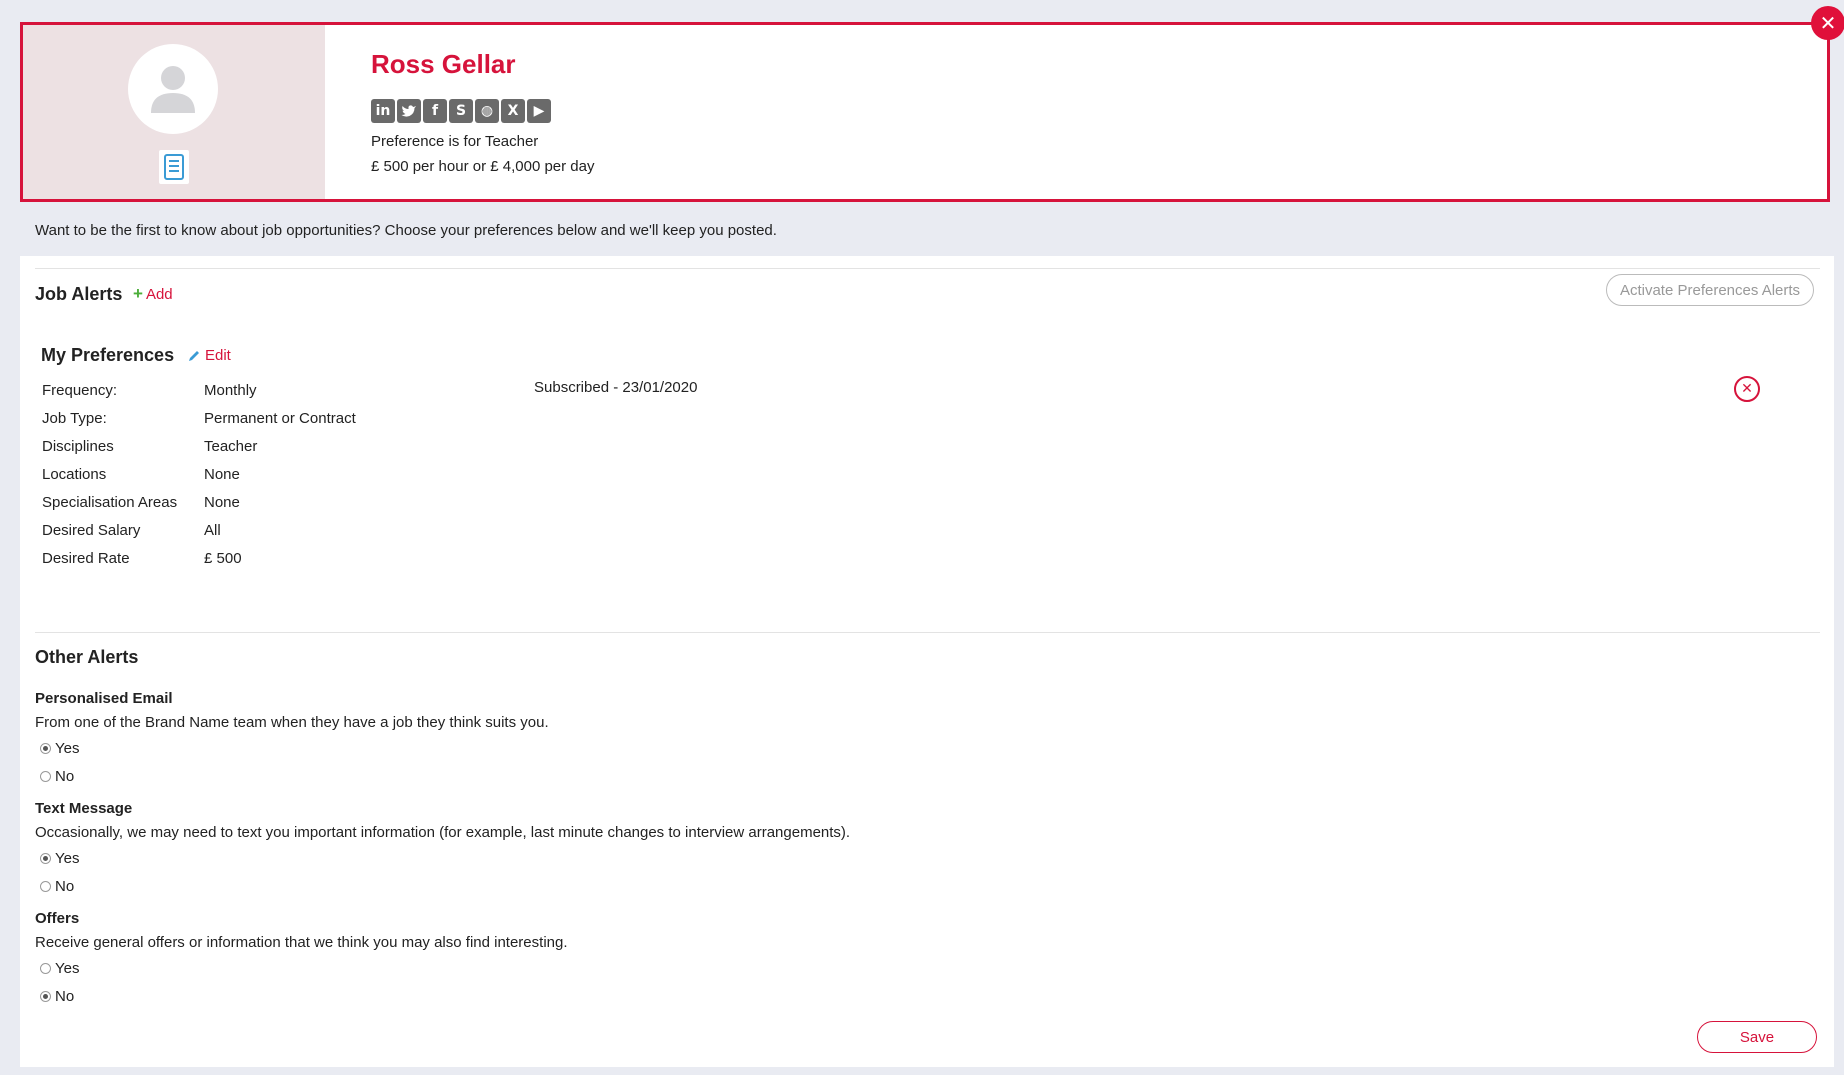 The width and height of the screenshot is (1844, 1075). What do you see at coordinates (487, 111) in the screenshot?
I see `globe-icon: ◍` at bounding box center [487, 111].